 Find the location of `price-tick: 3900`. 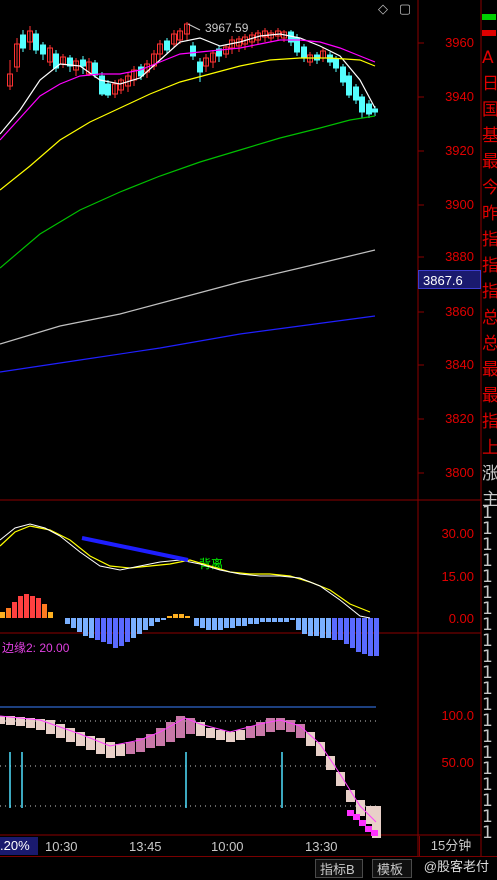

price-tick: 3900 is located at coordinates (459, 204).